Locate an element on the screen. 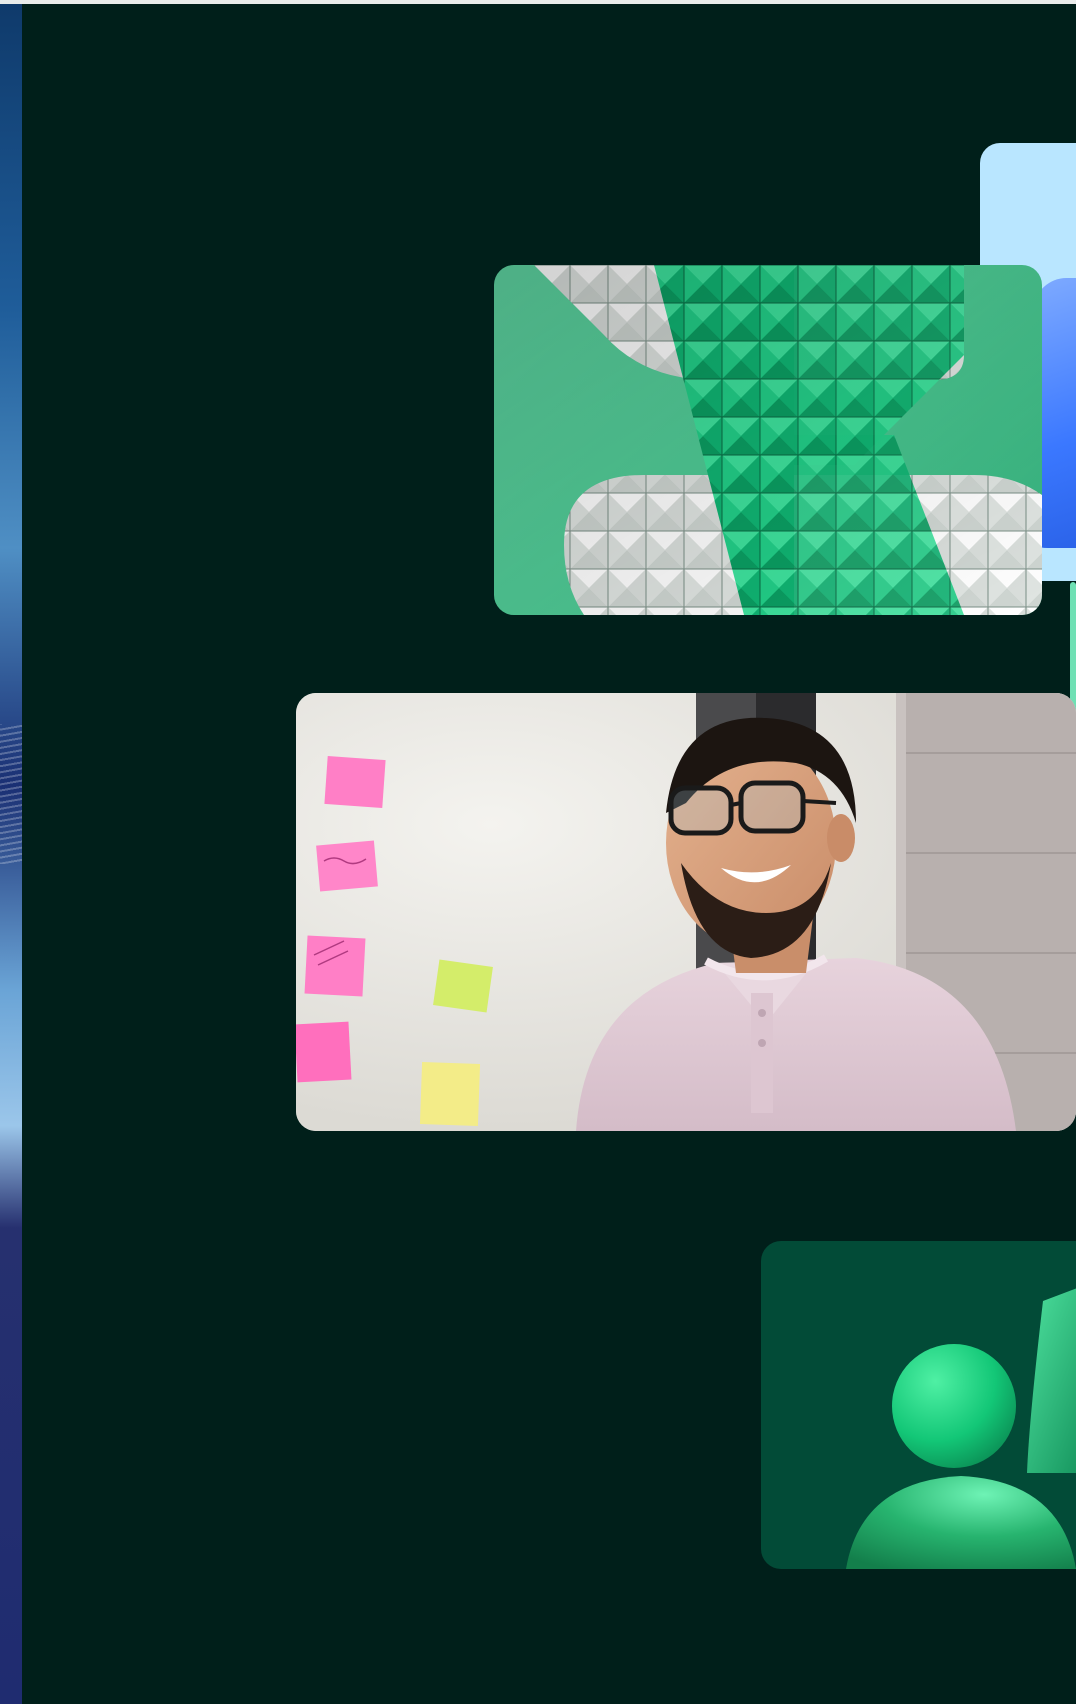 Image resolution: width=1076 pixels, height=1704 pixels. avatar-card is located at coordinates (918, 1405).